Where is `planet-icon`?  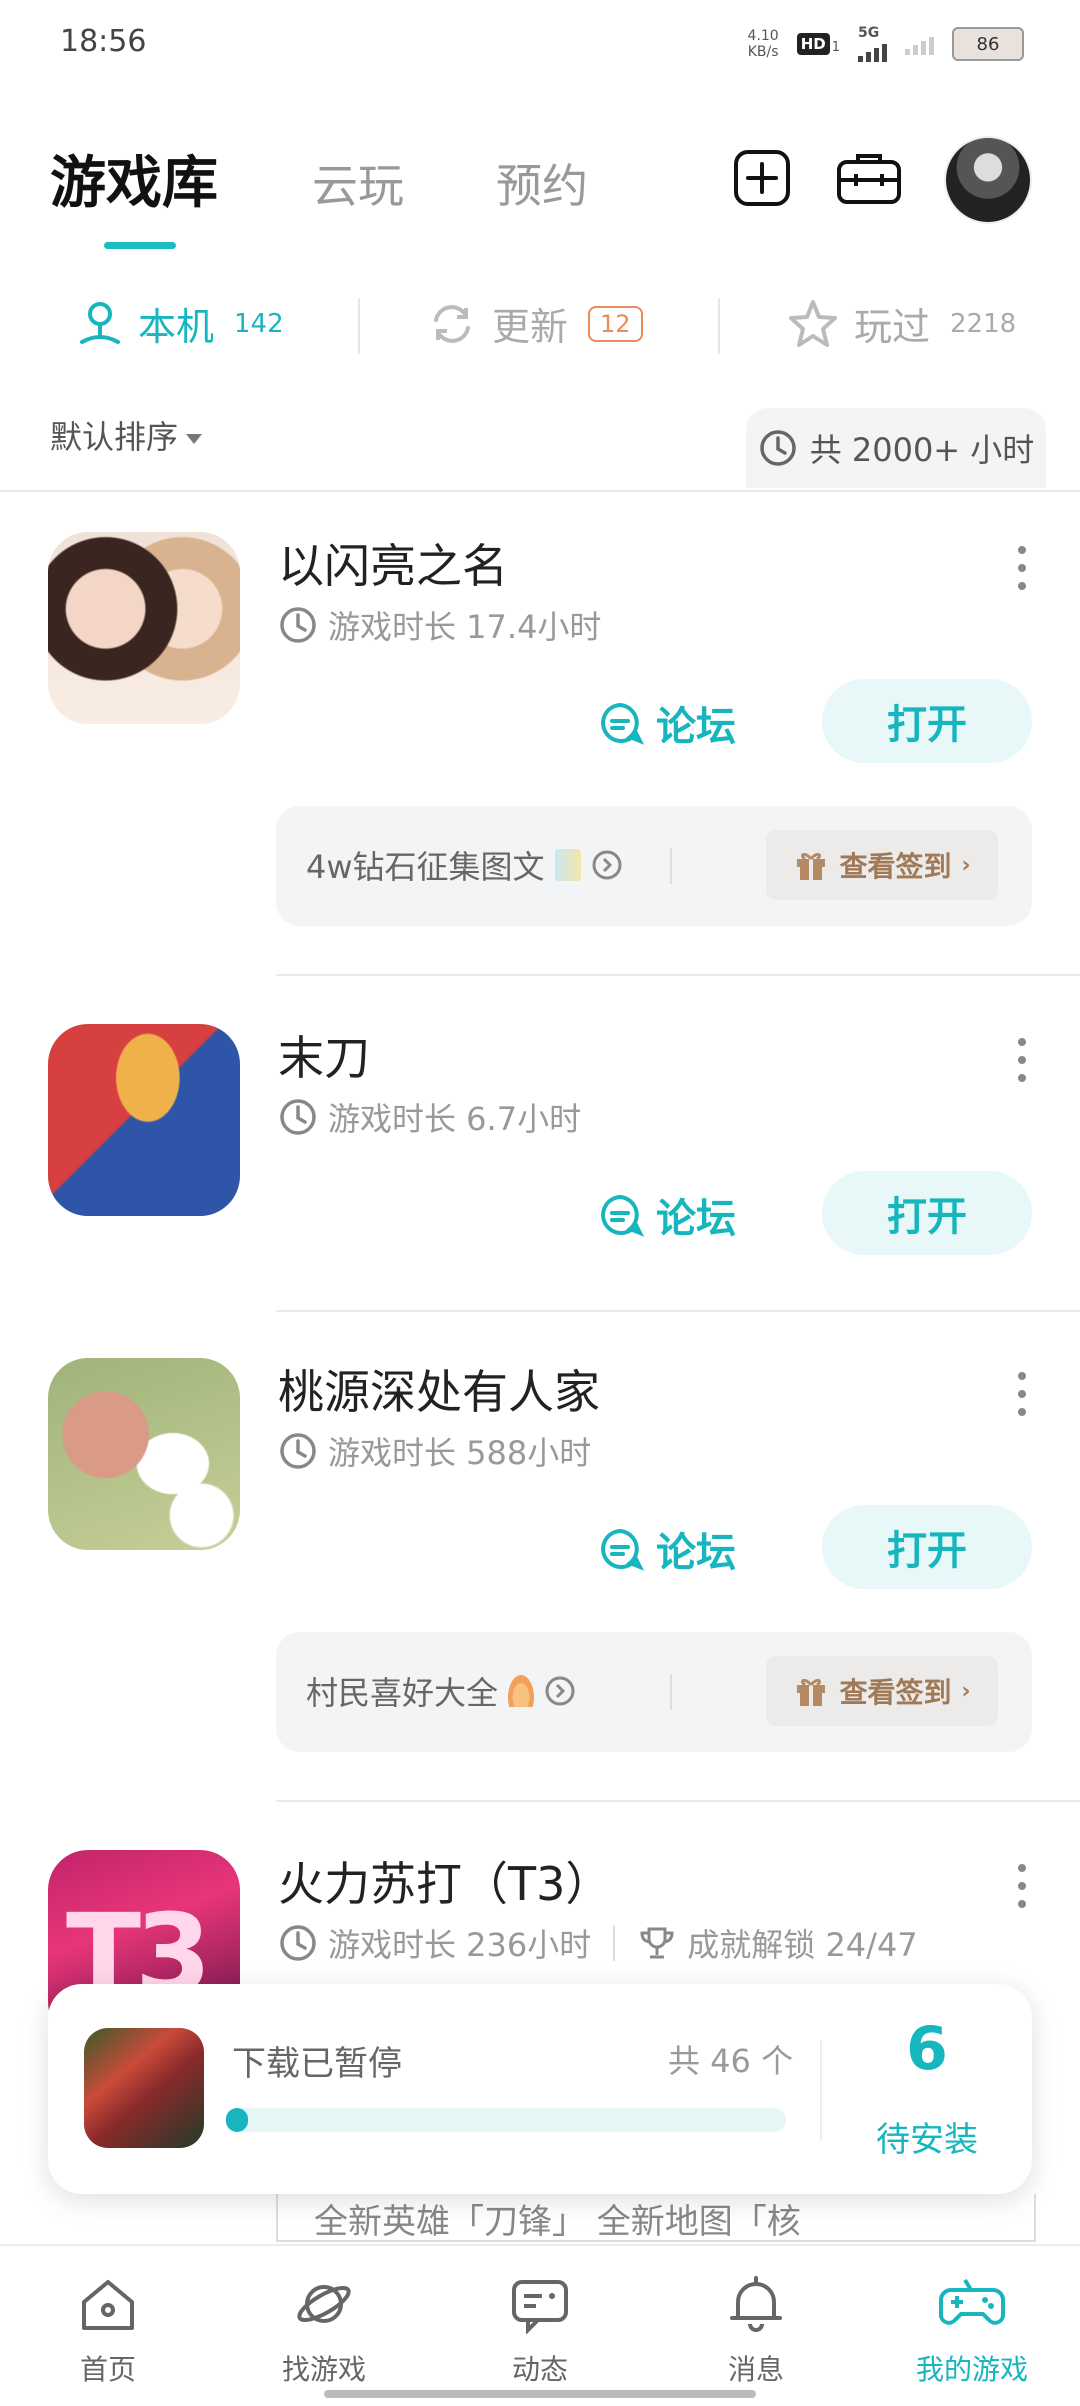
planet-icon is located at coordinates (324, 2304).